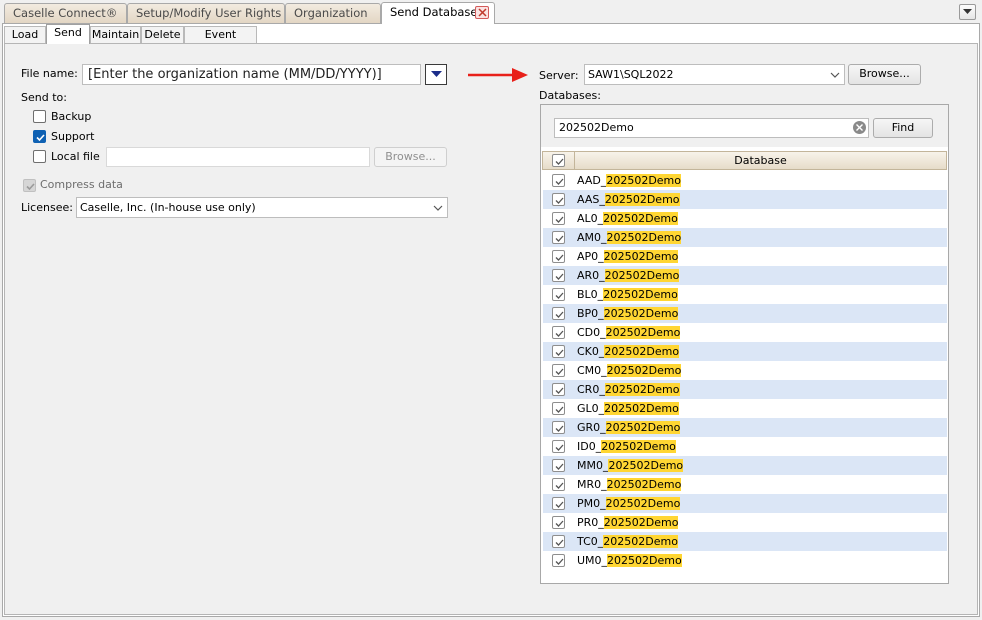  Describe the element at coordinates (745, 351) in the screenshot. I see `database-row: CK0_202502Demo` at that location.